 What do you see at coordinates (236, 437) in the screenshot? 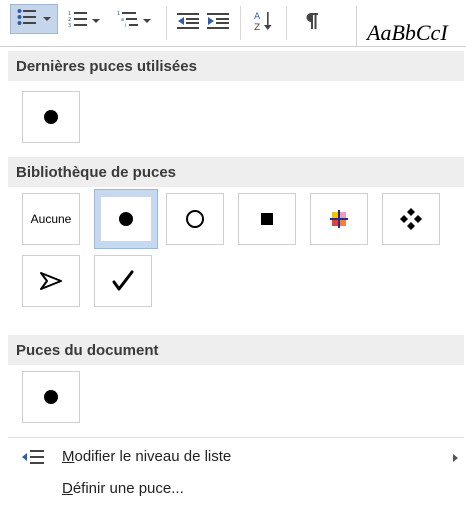
I see `menu-divider` at bounding box center [236, 437].